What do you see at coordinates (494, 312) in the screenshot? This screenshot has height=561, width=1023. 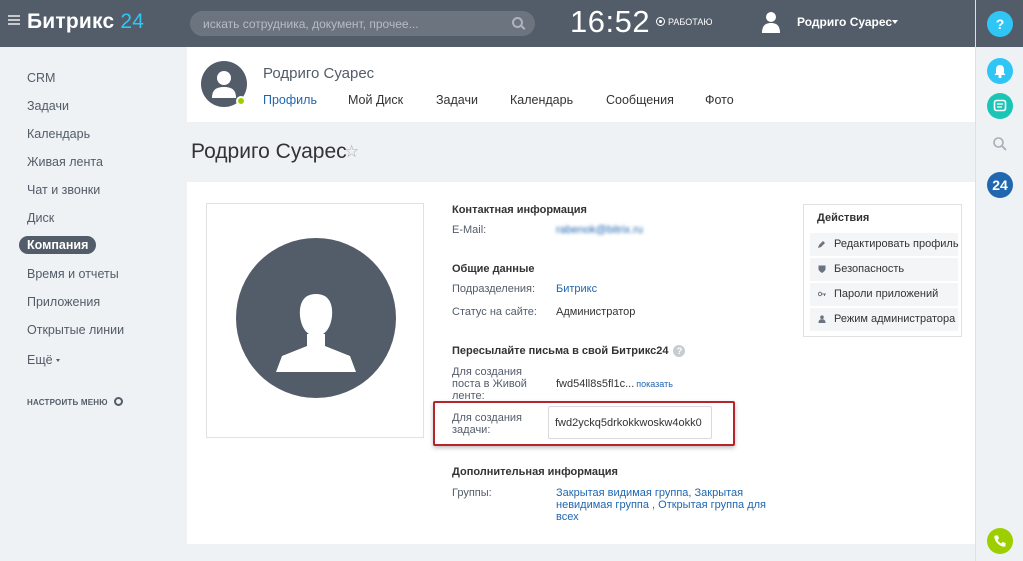 I see `site-status-label: Статус на сайте:` at bounding box center [494, 312].